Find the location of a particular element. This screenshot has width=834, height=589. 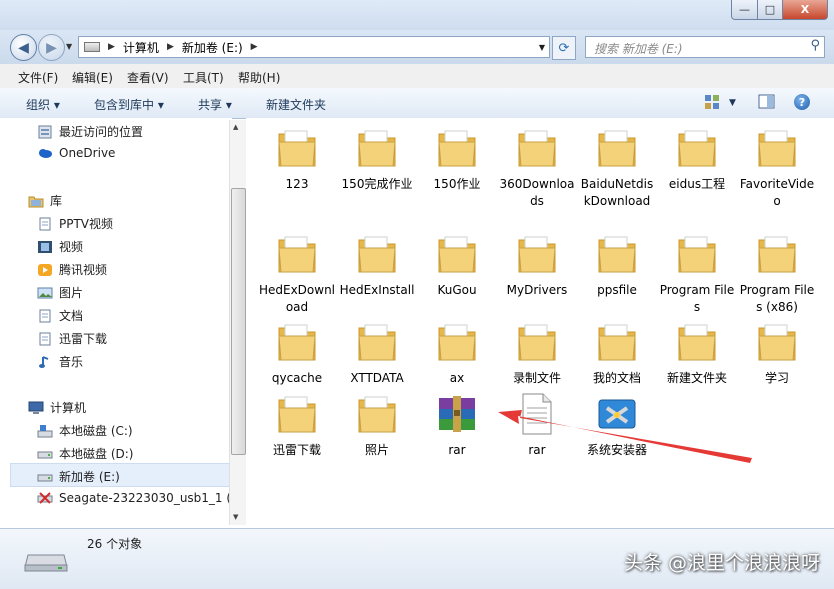

status-bar: 26 个对象 头条 @浪里个浪浪浪呀 is located at coordinates (417, 558).